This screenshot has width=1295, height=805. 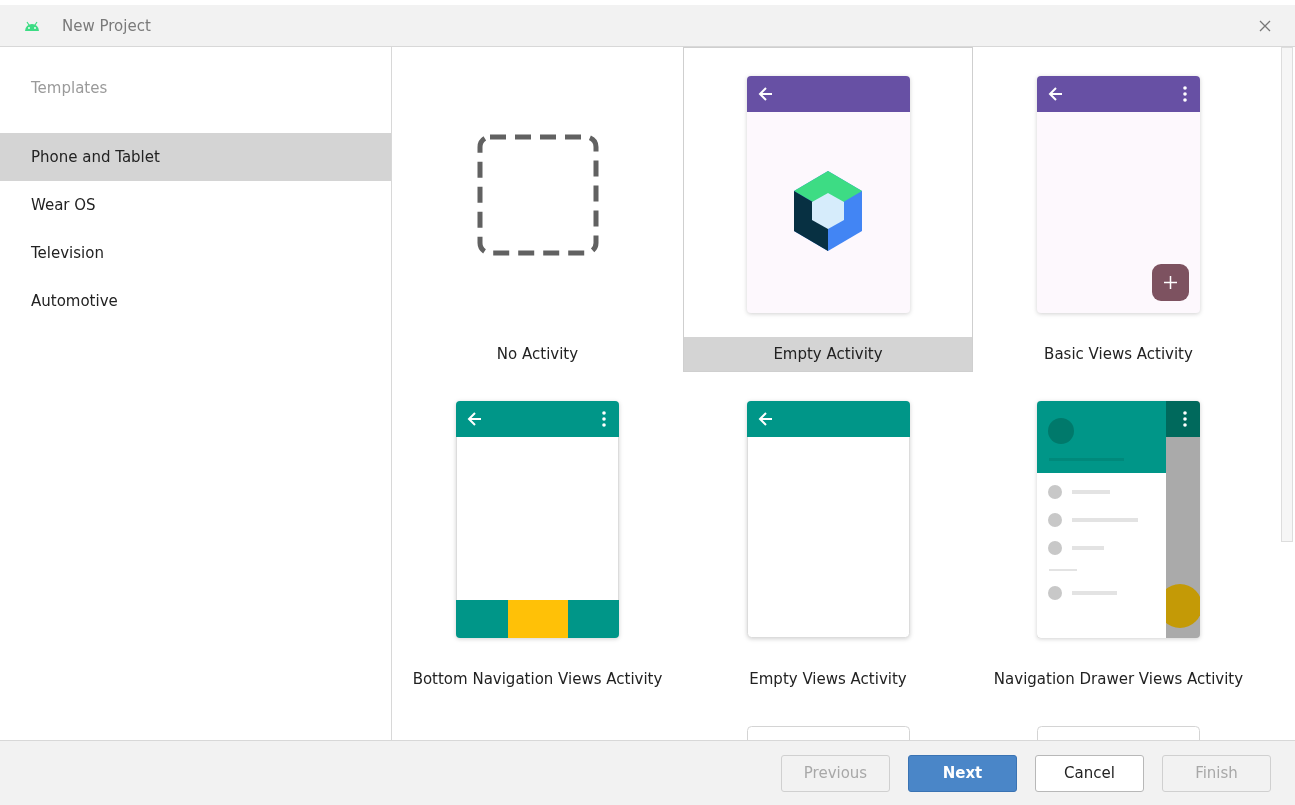 I want to click on template-card: Empty Views Activity, so click(x=828, y=534).